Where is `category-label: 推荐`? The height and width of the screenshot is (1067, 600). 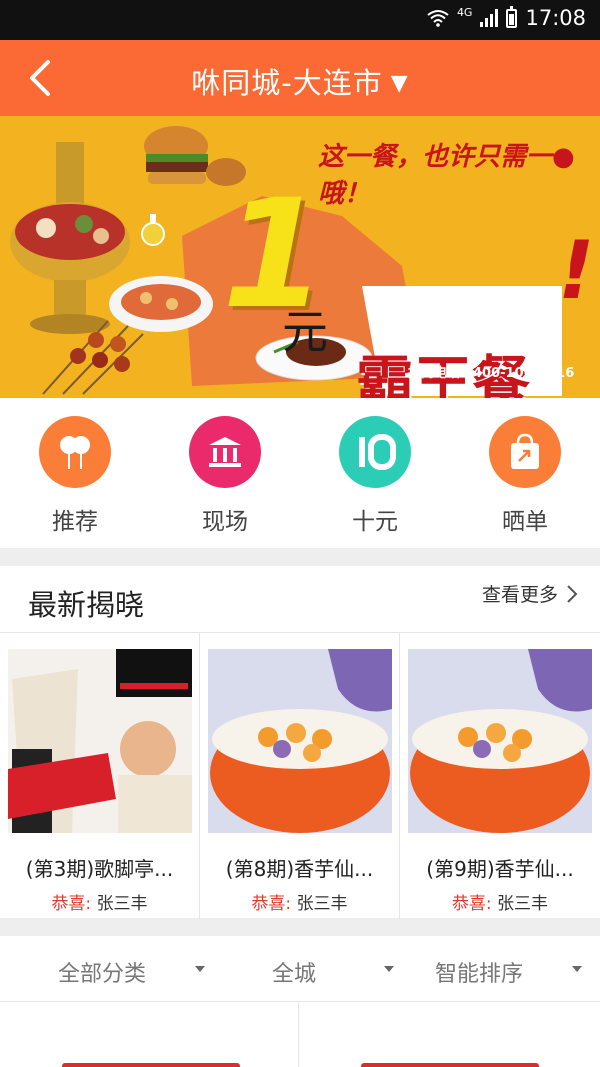 category-label: 推荐 is located at coordinates (75, 522).